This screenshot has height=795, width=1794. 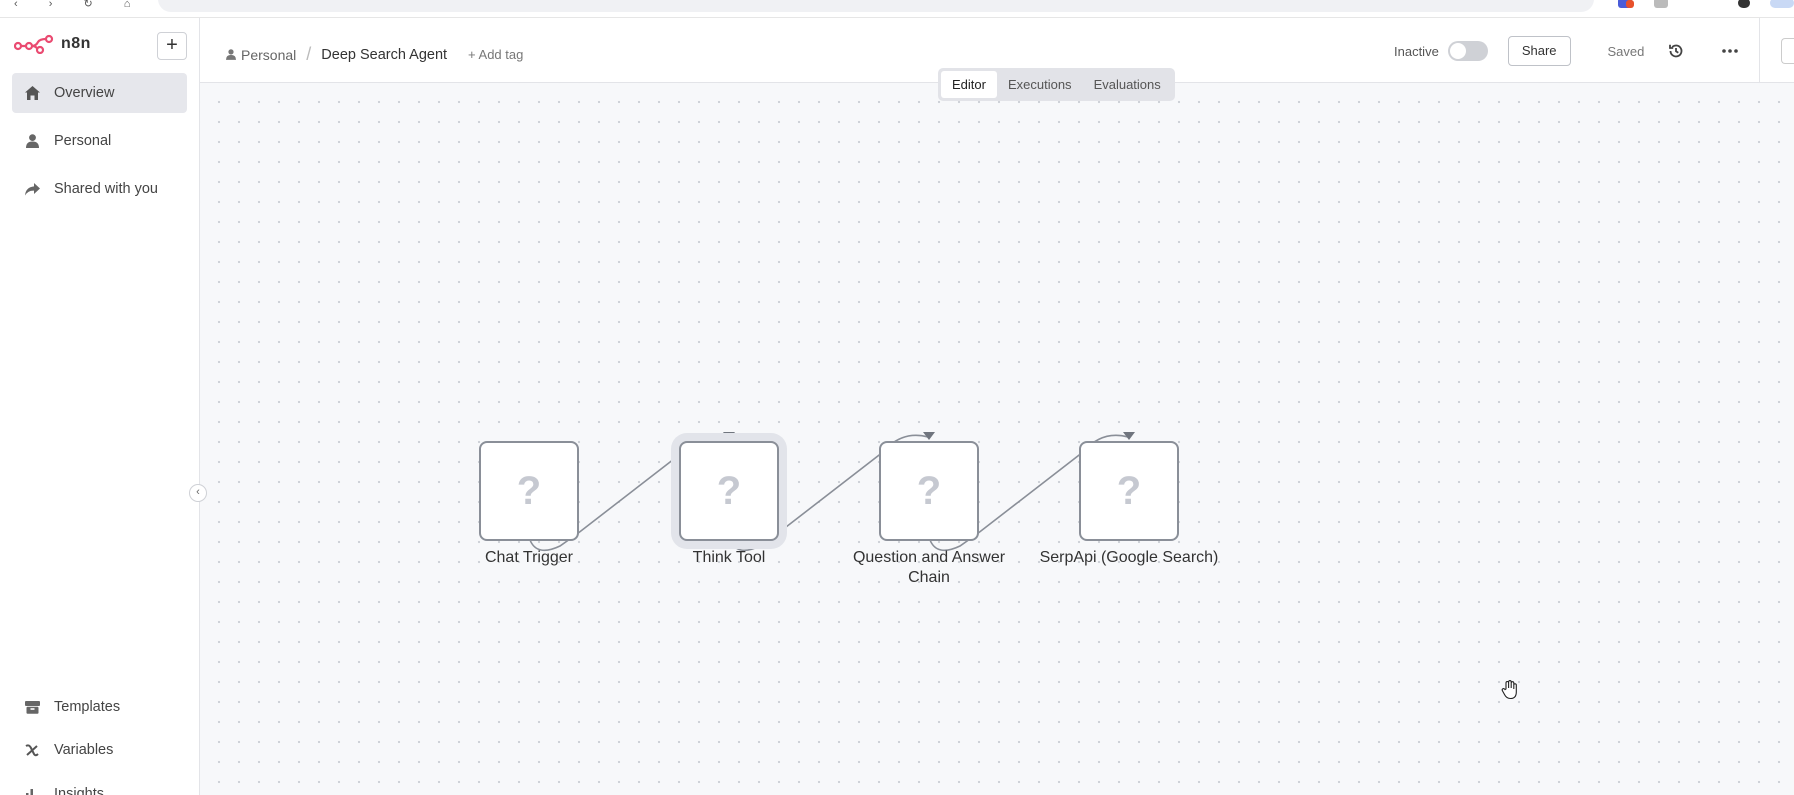 What do you see at coordinates (34, 44) in the screenshot?
I see `n8n-logo-icon` at bounding box center [34, 44].